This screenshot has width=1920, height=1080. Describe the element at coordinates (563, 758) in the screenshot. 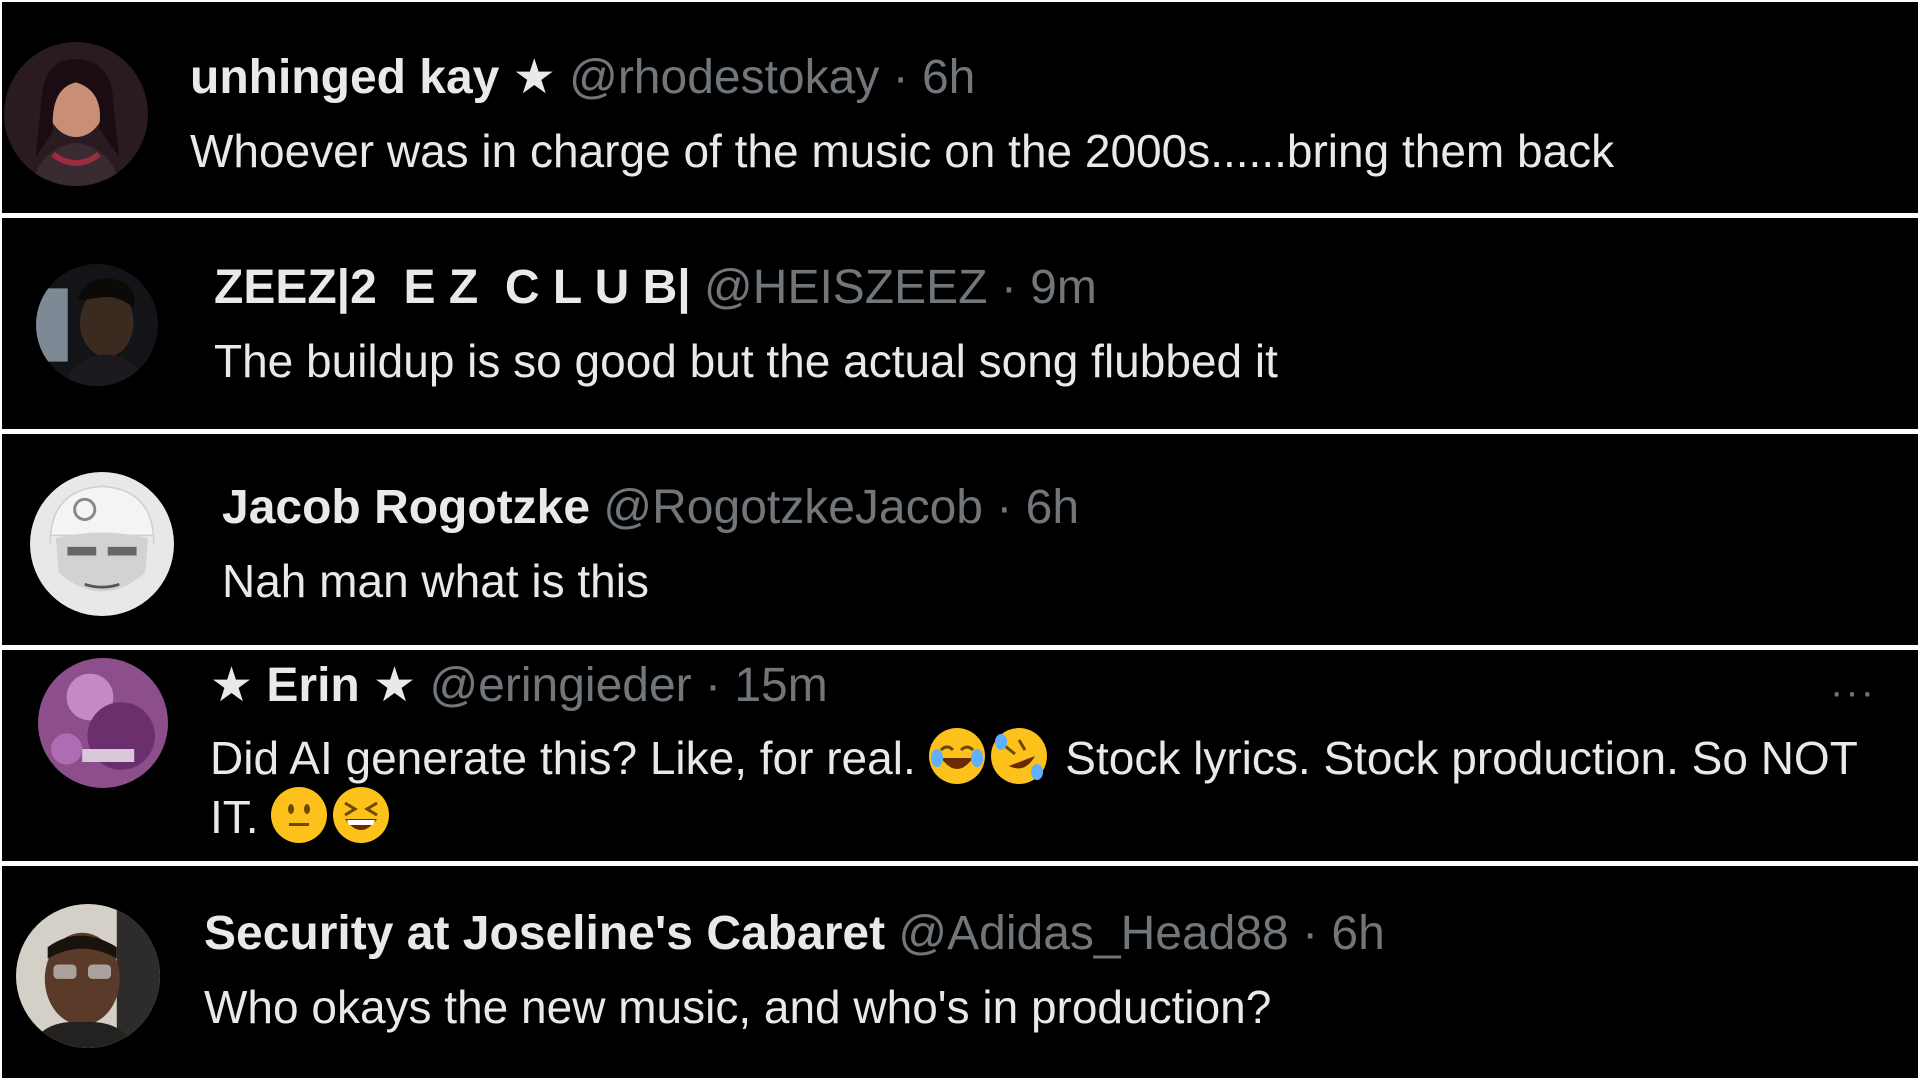

I see `tweet-text-part: Did AI generate this? Like, for real.` at that location.